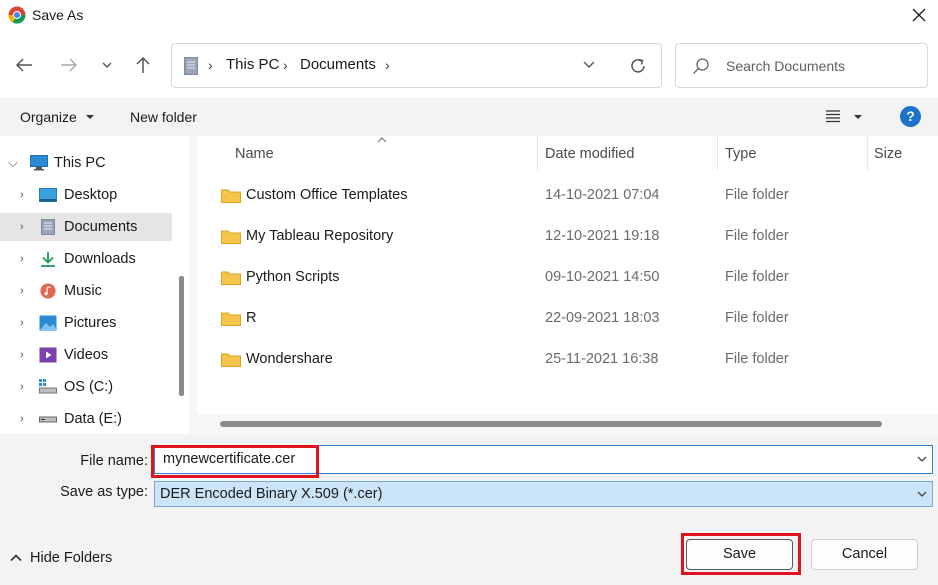 Image resolution: width=938 pixels, height=585 pixels. I want to click on sidebar-scrollbar, so click(181, 336).